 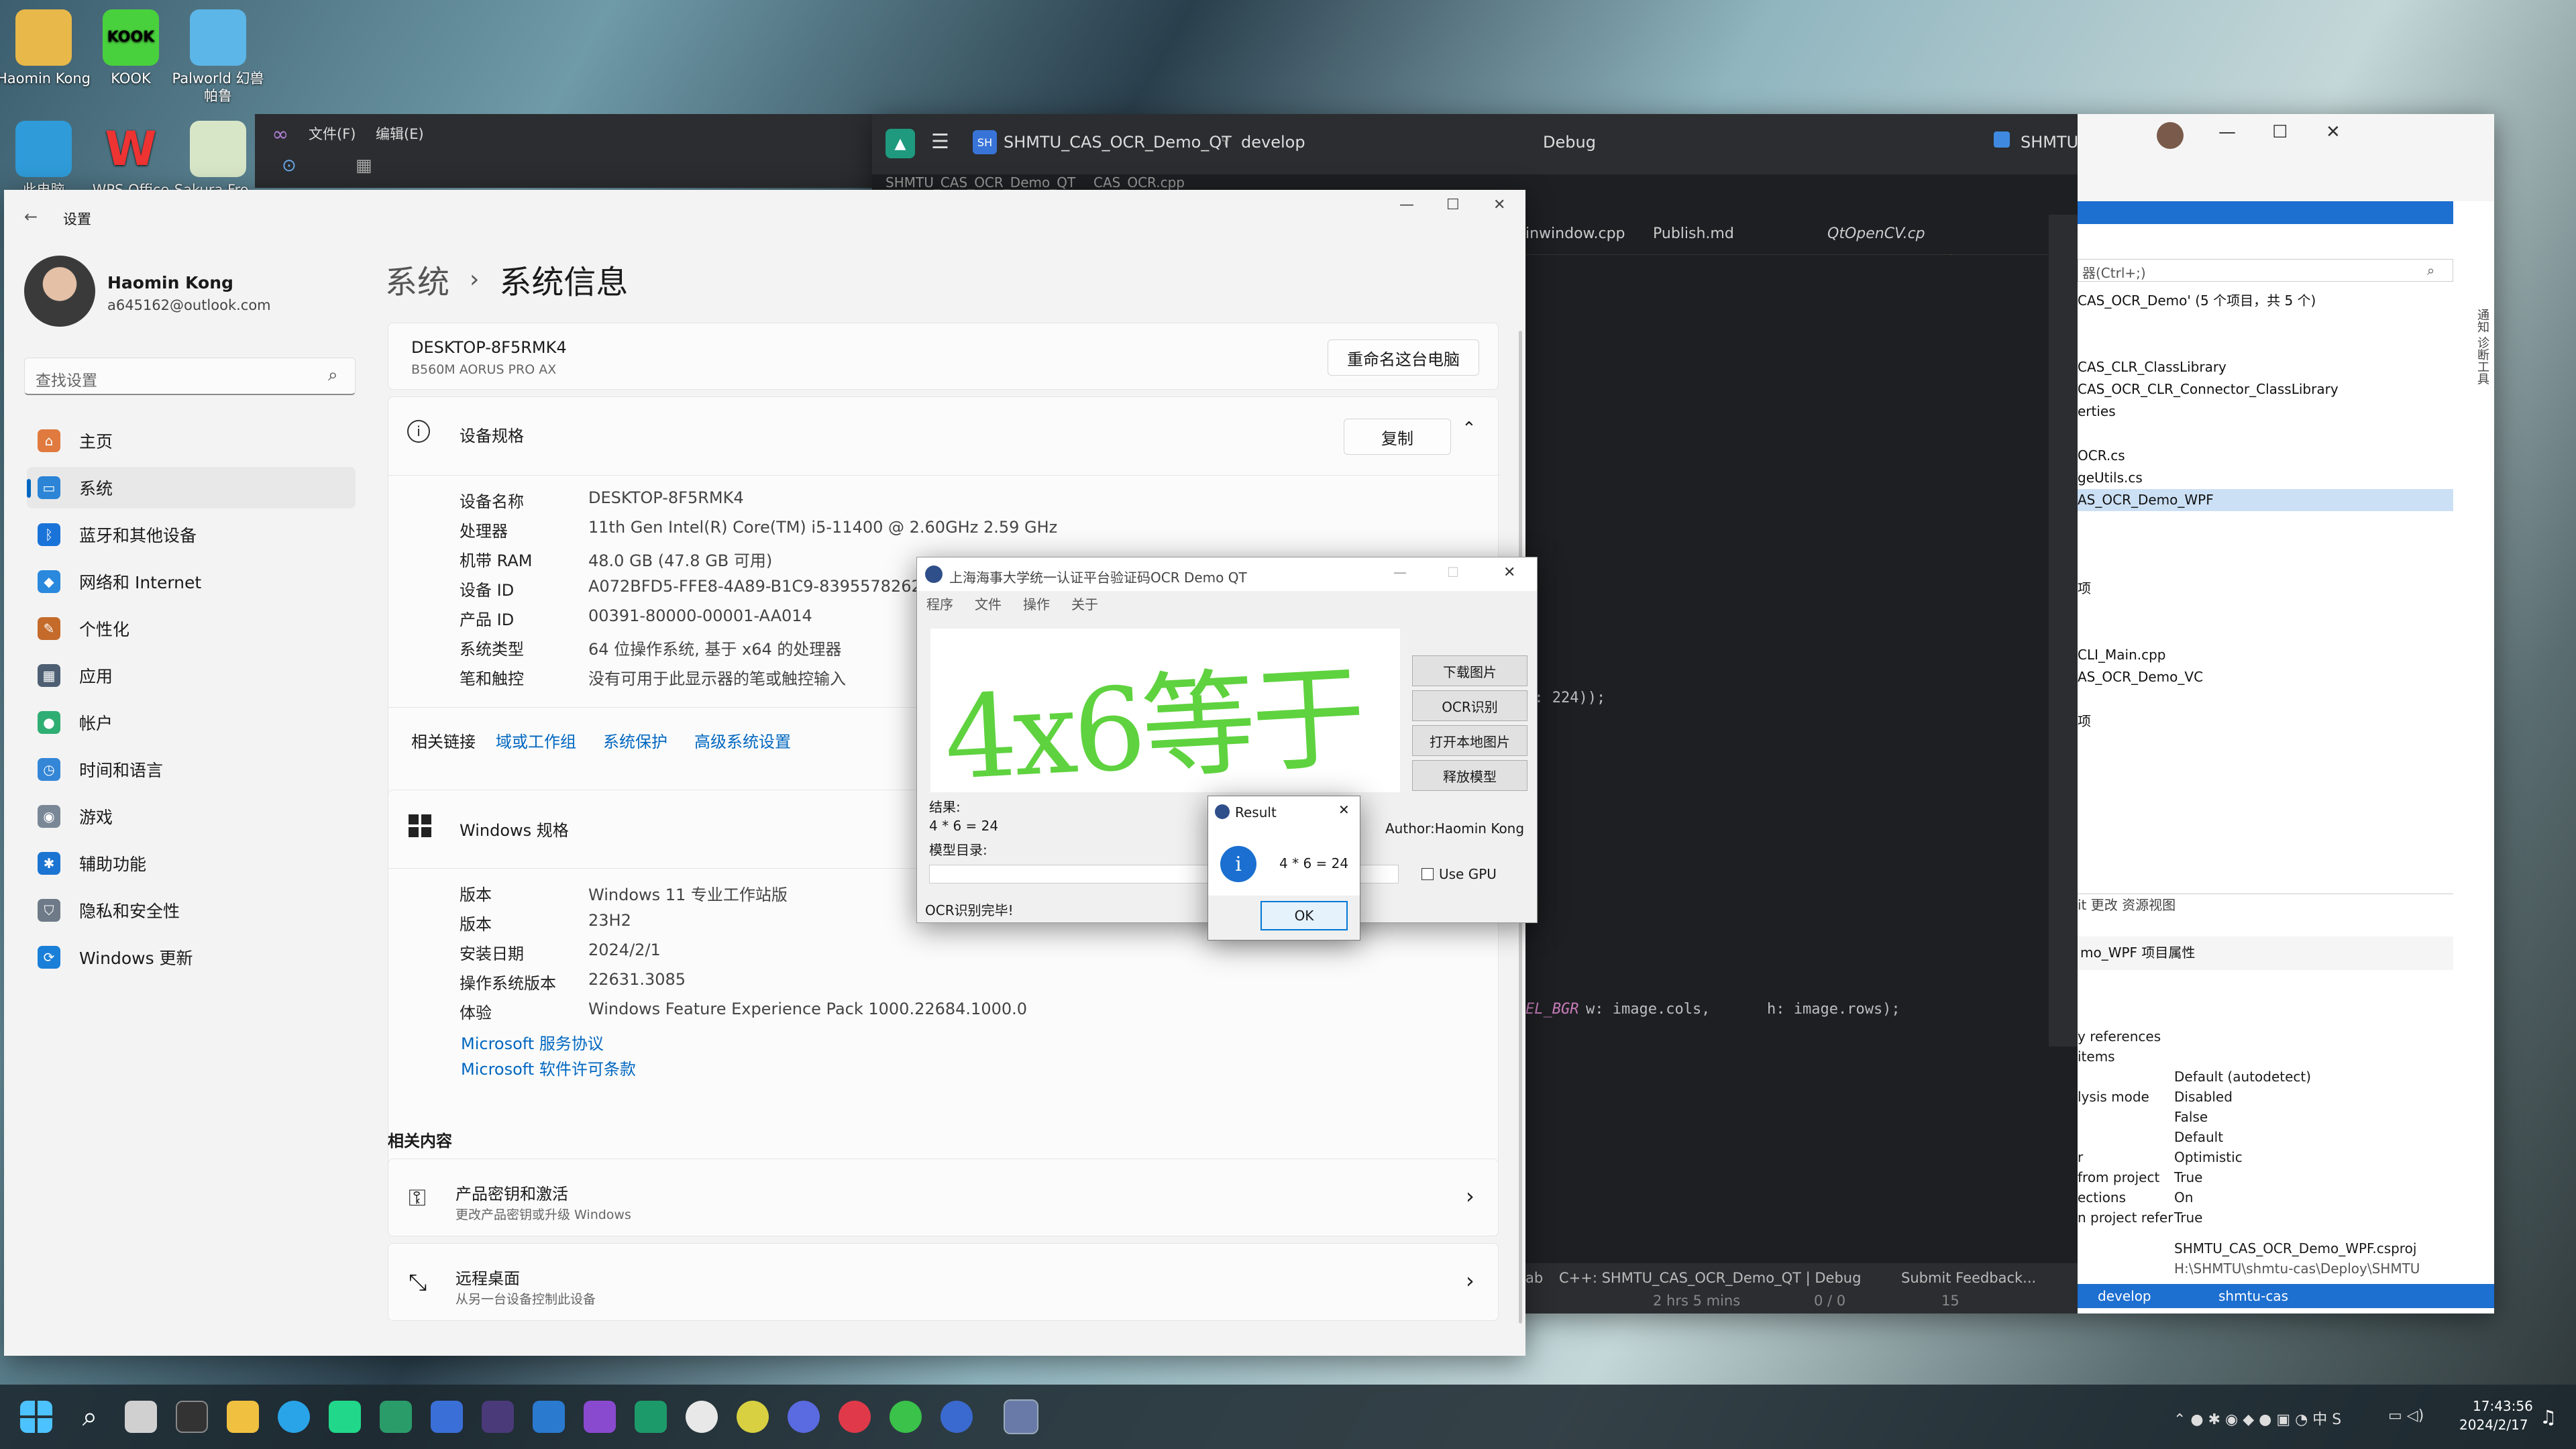 What do you see at coordinates (1273, 142) in the screenshot?
I see `branch-selector: develop` at bounding box center [1273, 142].